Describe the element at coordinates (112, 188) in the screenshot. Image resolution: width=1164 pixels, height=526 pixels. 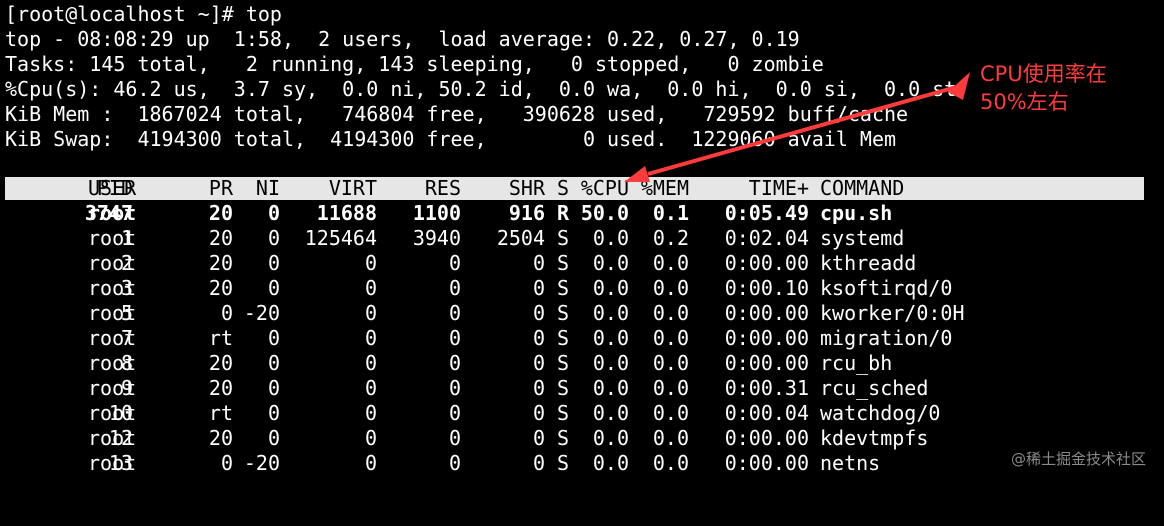
I see `col-user: USER` at that location.